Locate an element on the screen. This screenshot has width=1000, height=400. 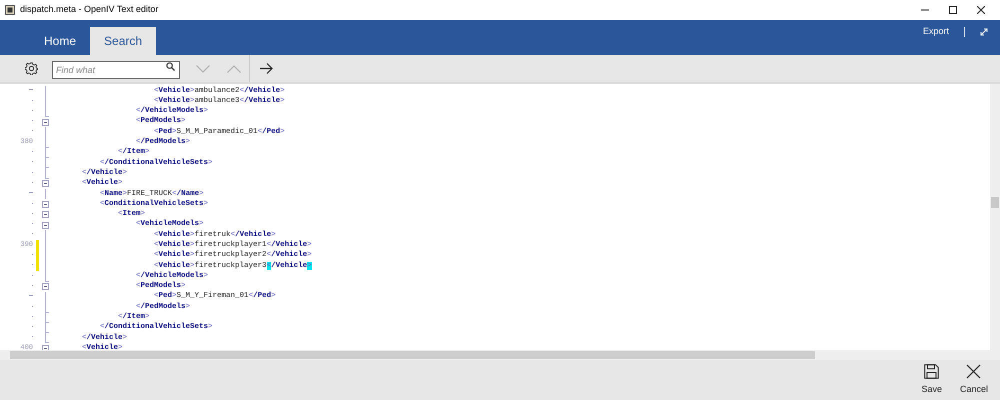
app-icon is located at coordinates (10, 10).